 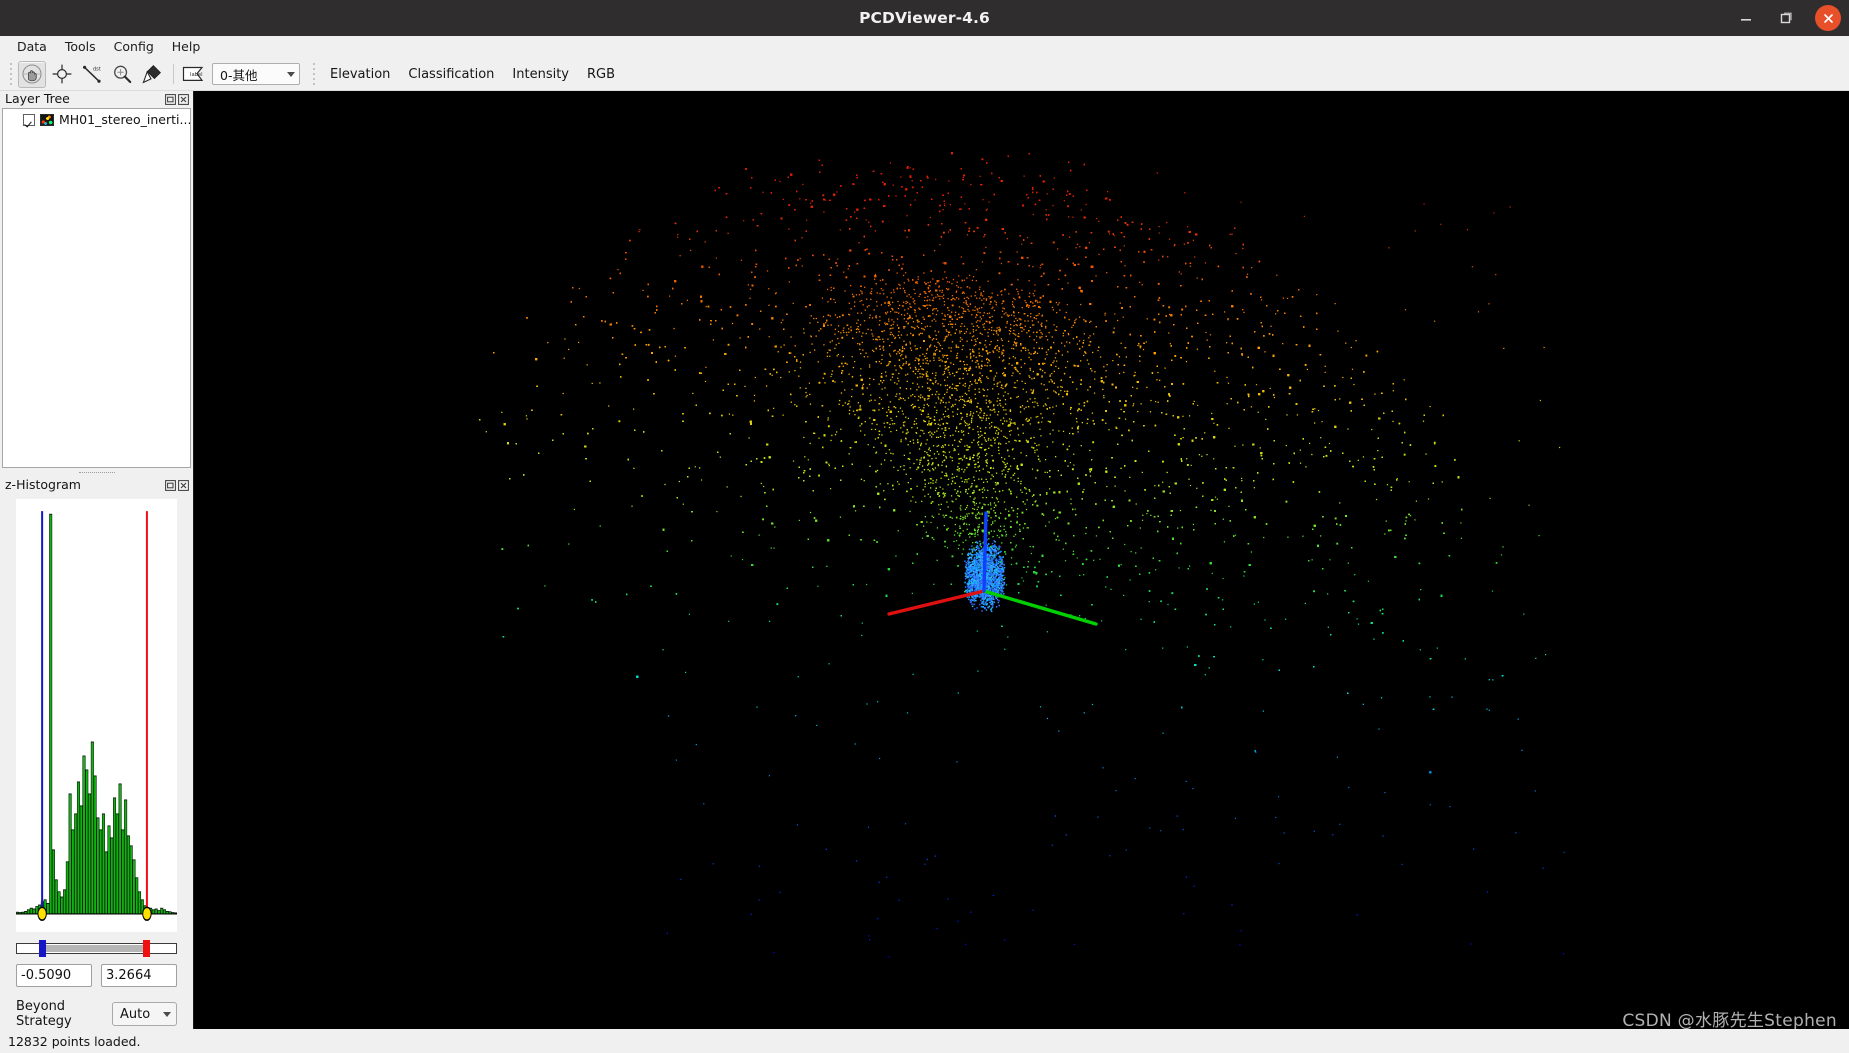 What do you see at coordinates (177, 485) in the screenshot?
I see `z-histogram-header-buttons` at bounding box center [177, 485].